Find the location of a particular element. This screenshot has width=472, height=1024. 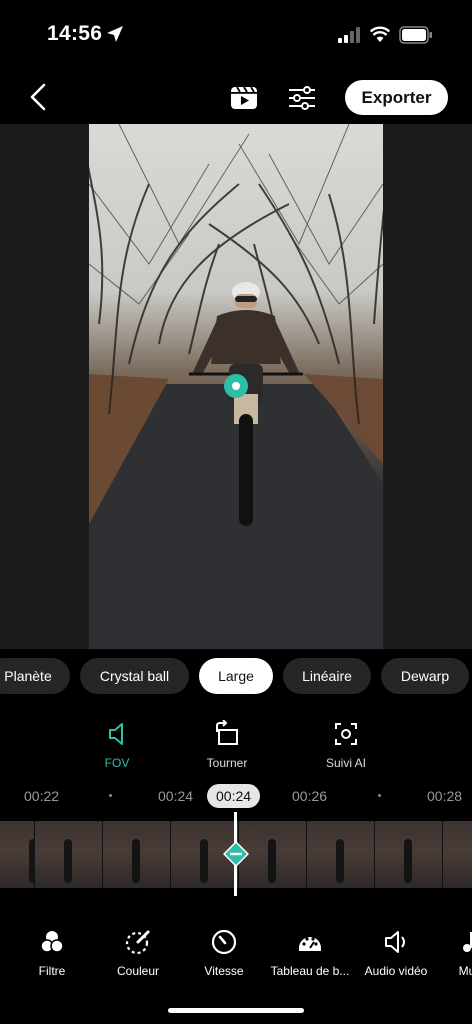

editor-toolbar: Exporter is located at coordinates (236, 98).